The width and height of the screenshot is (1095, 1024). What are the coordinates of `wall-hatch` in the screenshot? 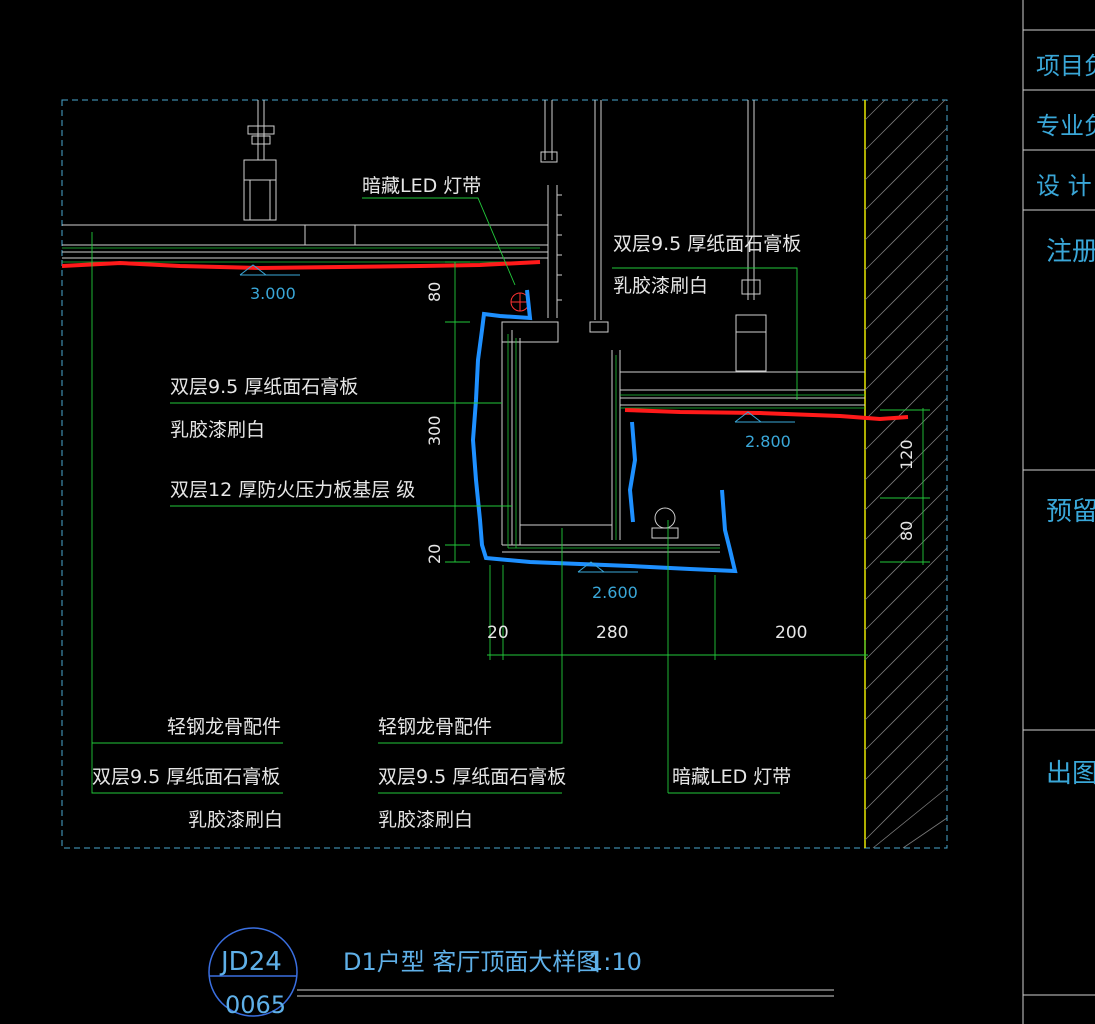 It's located at (906, 474).